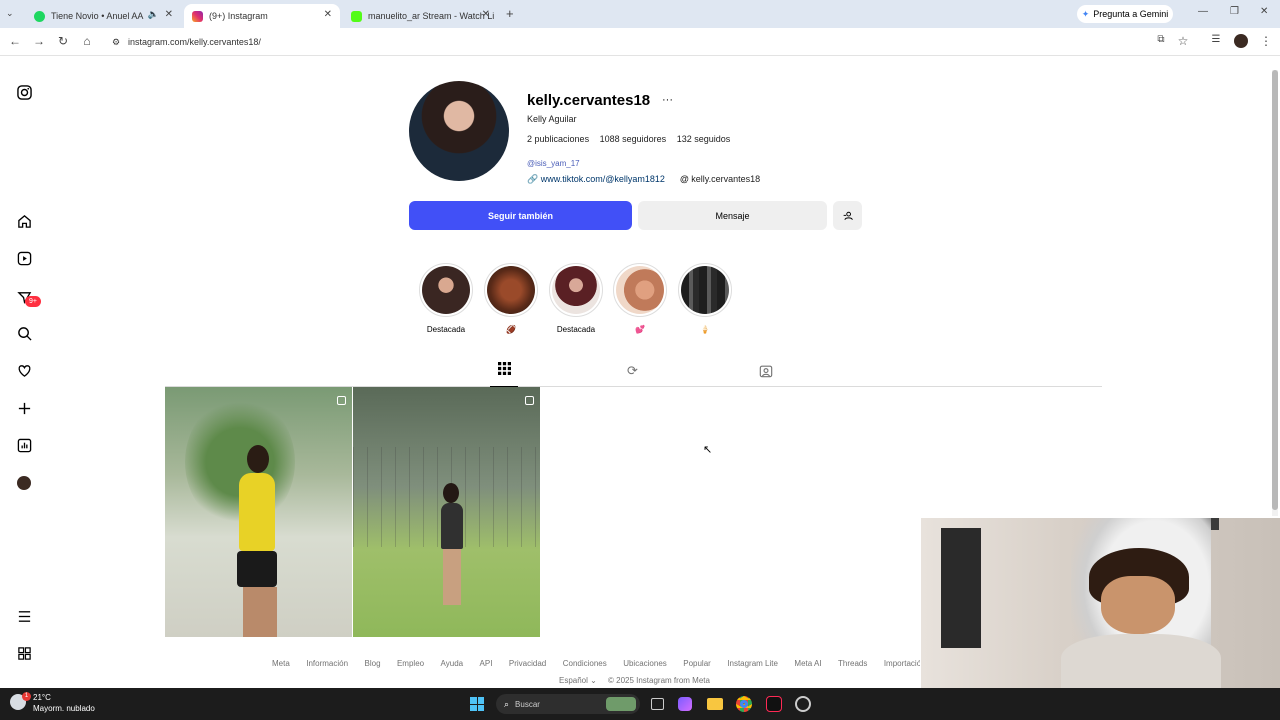 The width and height of the screenshot is (1280, 720). I want to click on gemini-button: ✦ Pregunta a Gemini, so click(1125, 14).